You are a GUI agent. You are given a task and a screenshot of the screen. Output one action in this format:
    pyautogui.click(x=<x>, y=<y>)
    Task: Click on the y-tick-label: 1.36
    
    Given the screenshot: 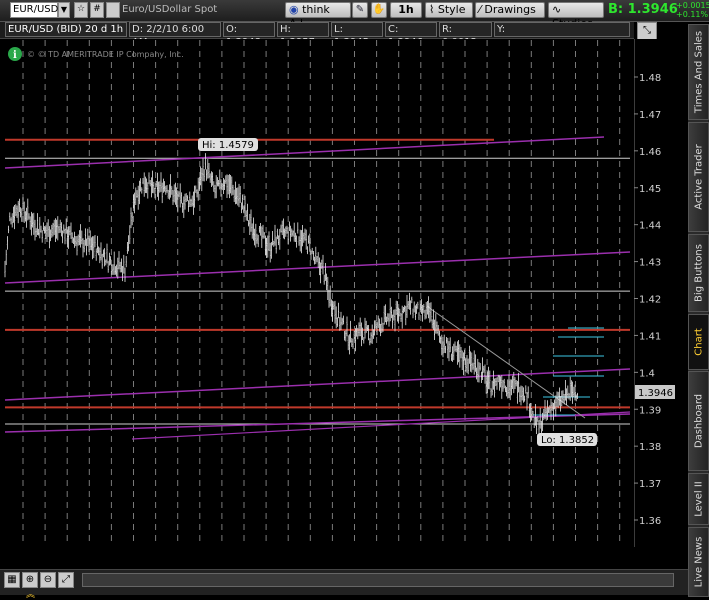 What is the action you would take?
    pyautogui.click(x=650, y=521)
    